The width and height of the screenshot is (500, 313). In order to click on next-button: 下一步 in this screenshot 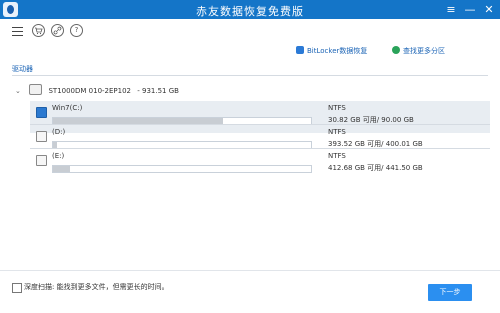, I will do `click(450, 292)`.